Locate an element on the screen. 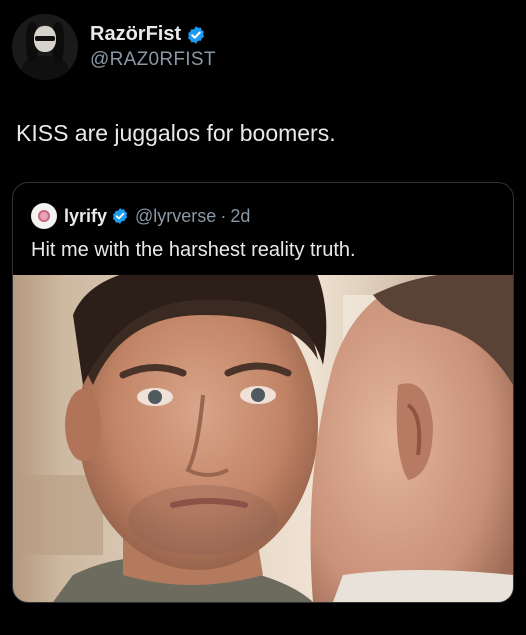 The width and height of the screenshot is (526, 635). quoted-tweet-header: lyrify @lyrverse · 2d is located at coordinates (140, 216).